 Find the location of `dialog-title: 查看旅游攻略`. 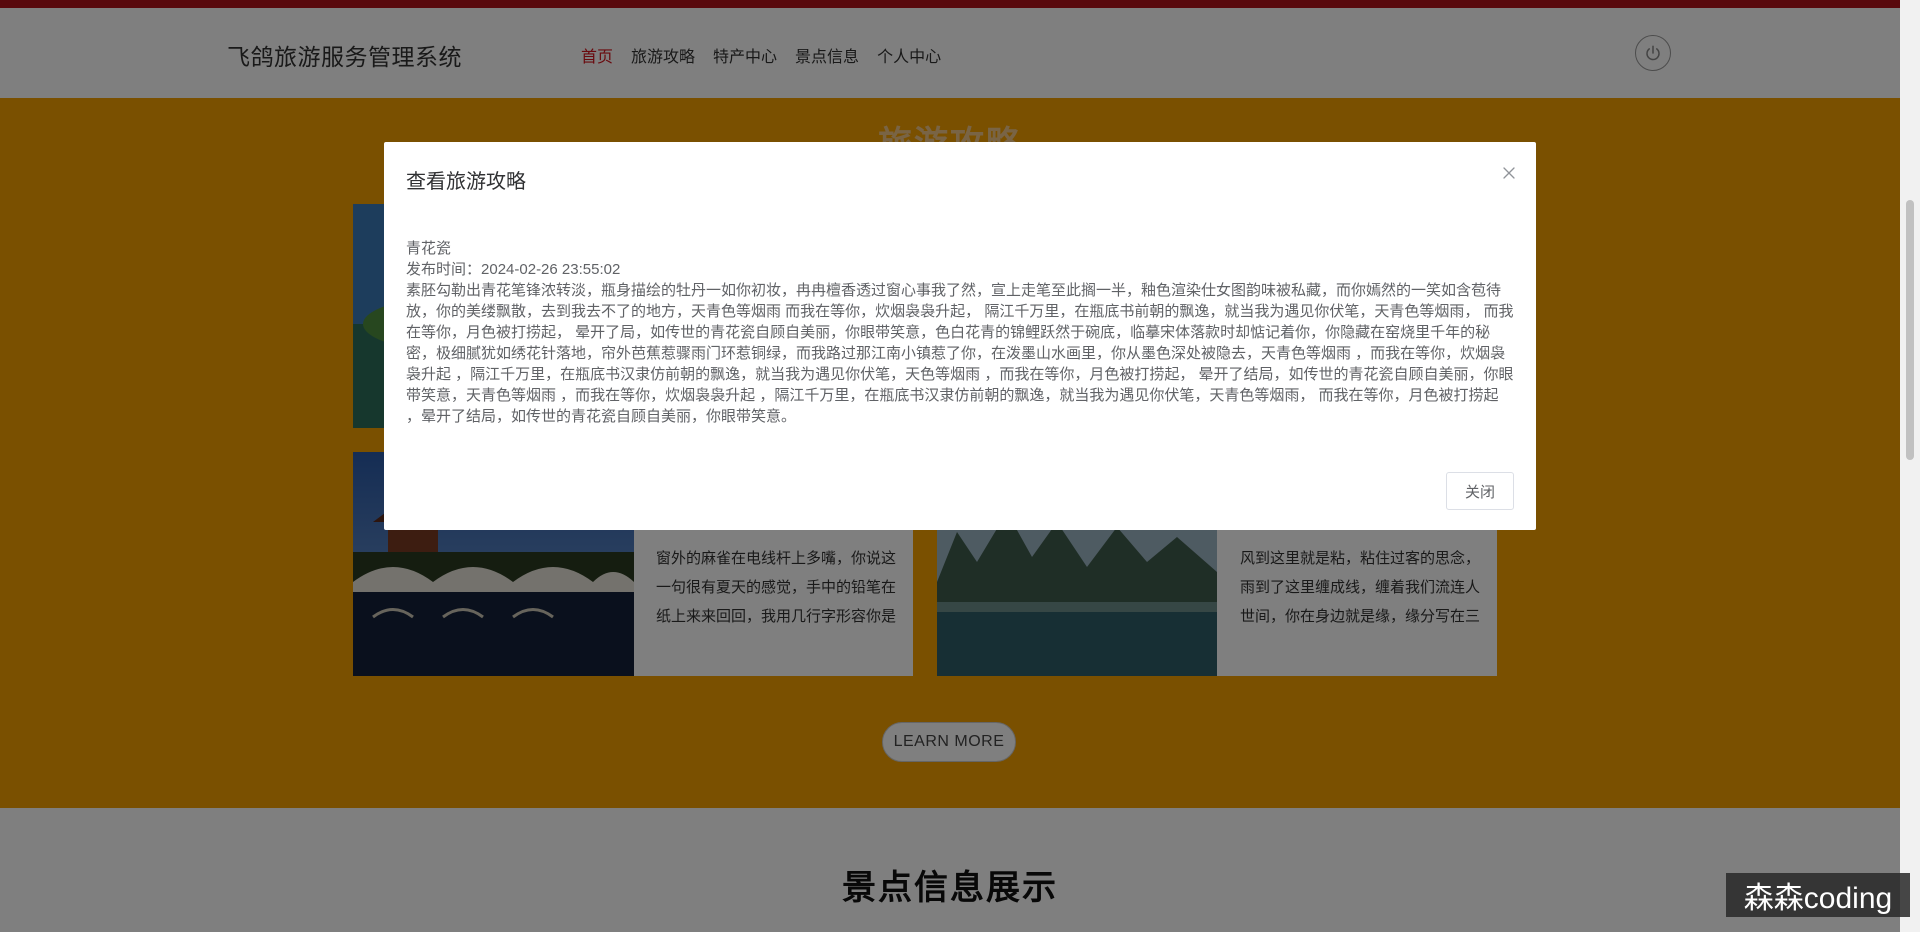

dialog-title: 查看旅游攻略 is located at coordinates (466, 182).